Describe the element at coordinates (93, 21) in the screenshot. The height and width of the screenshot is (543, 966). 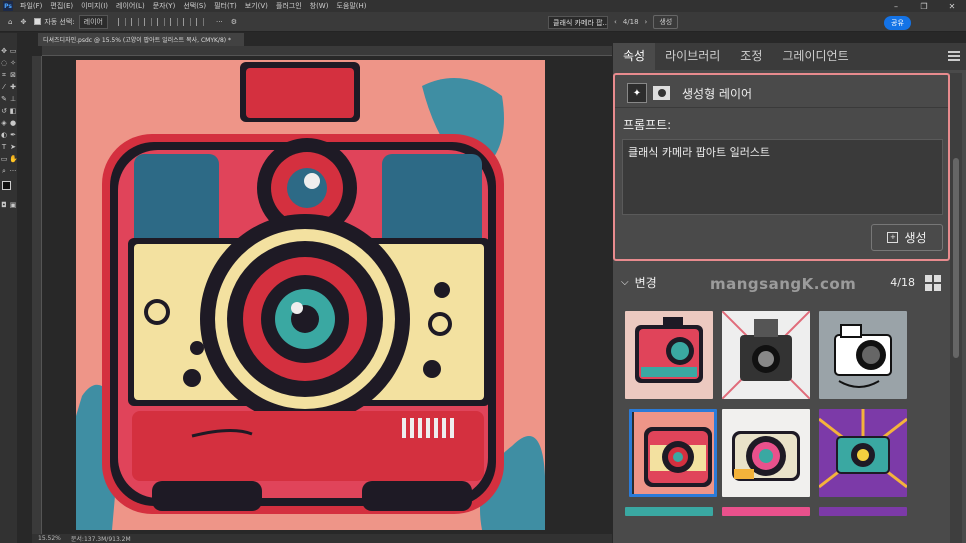
I see `auto-select-dropdown: 레이어` at that location.